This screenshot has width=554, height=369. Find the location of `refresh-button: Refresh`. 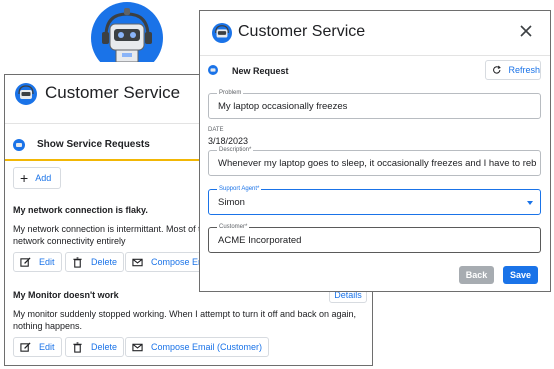

refresh-button: Refresh is located at coordinates (513, 70).